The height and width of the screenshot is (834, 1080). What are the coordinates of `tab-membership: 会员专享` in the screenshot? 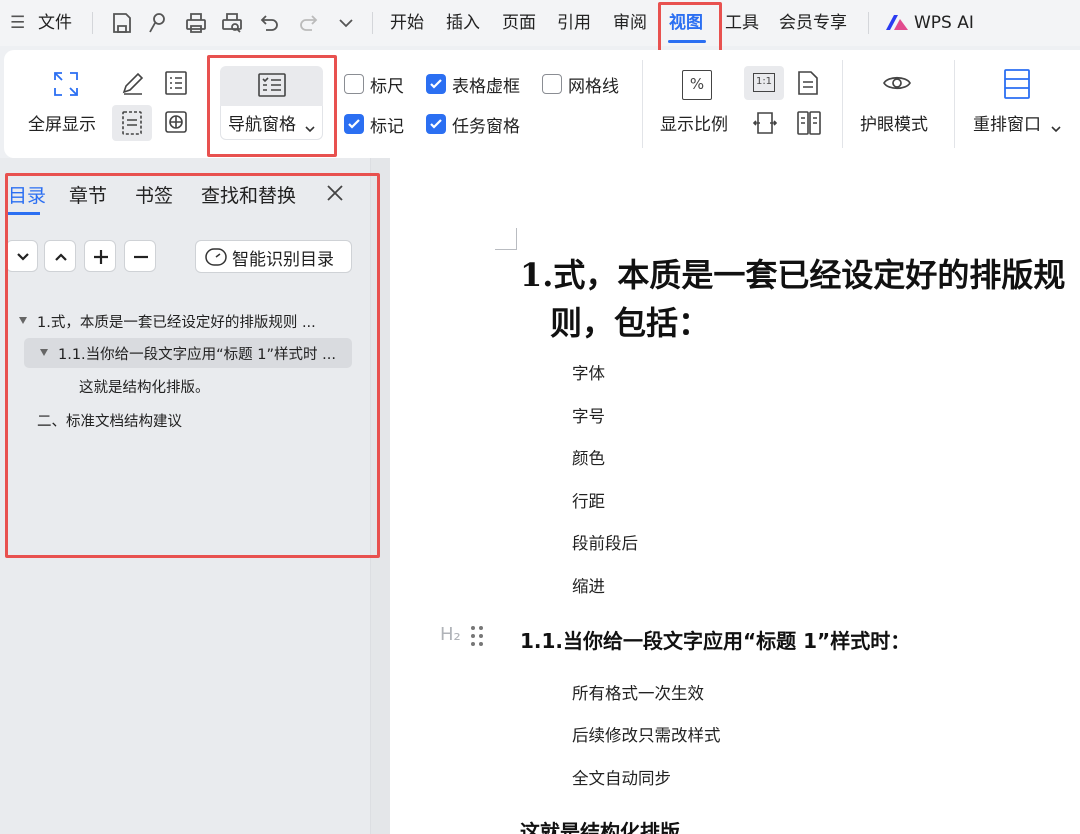 It's located at (813, 23).